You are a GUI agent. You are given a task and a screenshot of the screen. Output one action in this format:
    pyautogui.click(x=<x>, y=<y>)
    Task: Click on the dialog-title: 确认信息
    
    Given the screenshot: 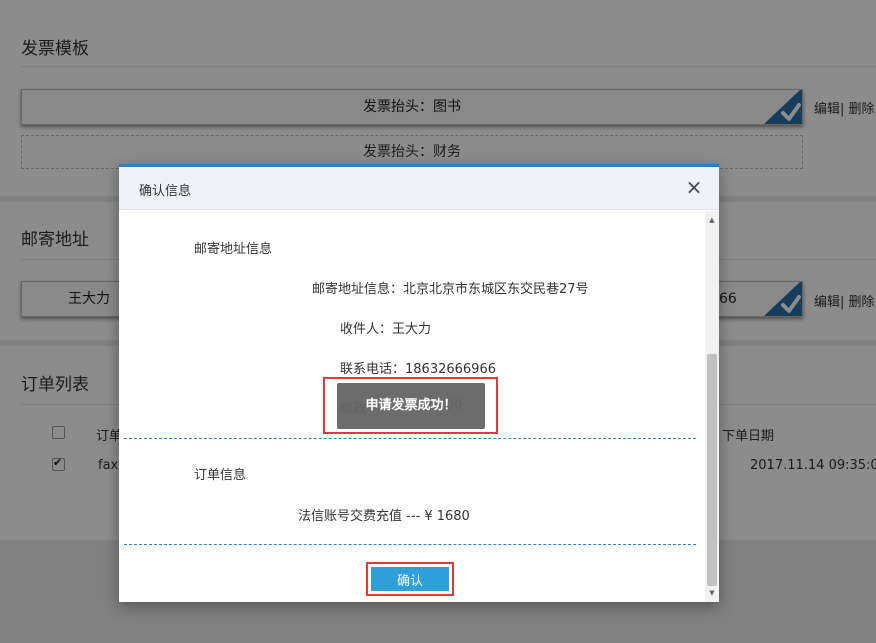 What is the action you would take?
    pyautogui.click(x=165, y=191)
    